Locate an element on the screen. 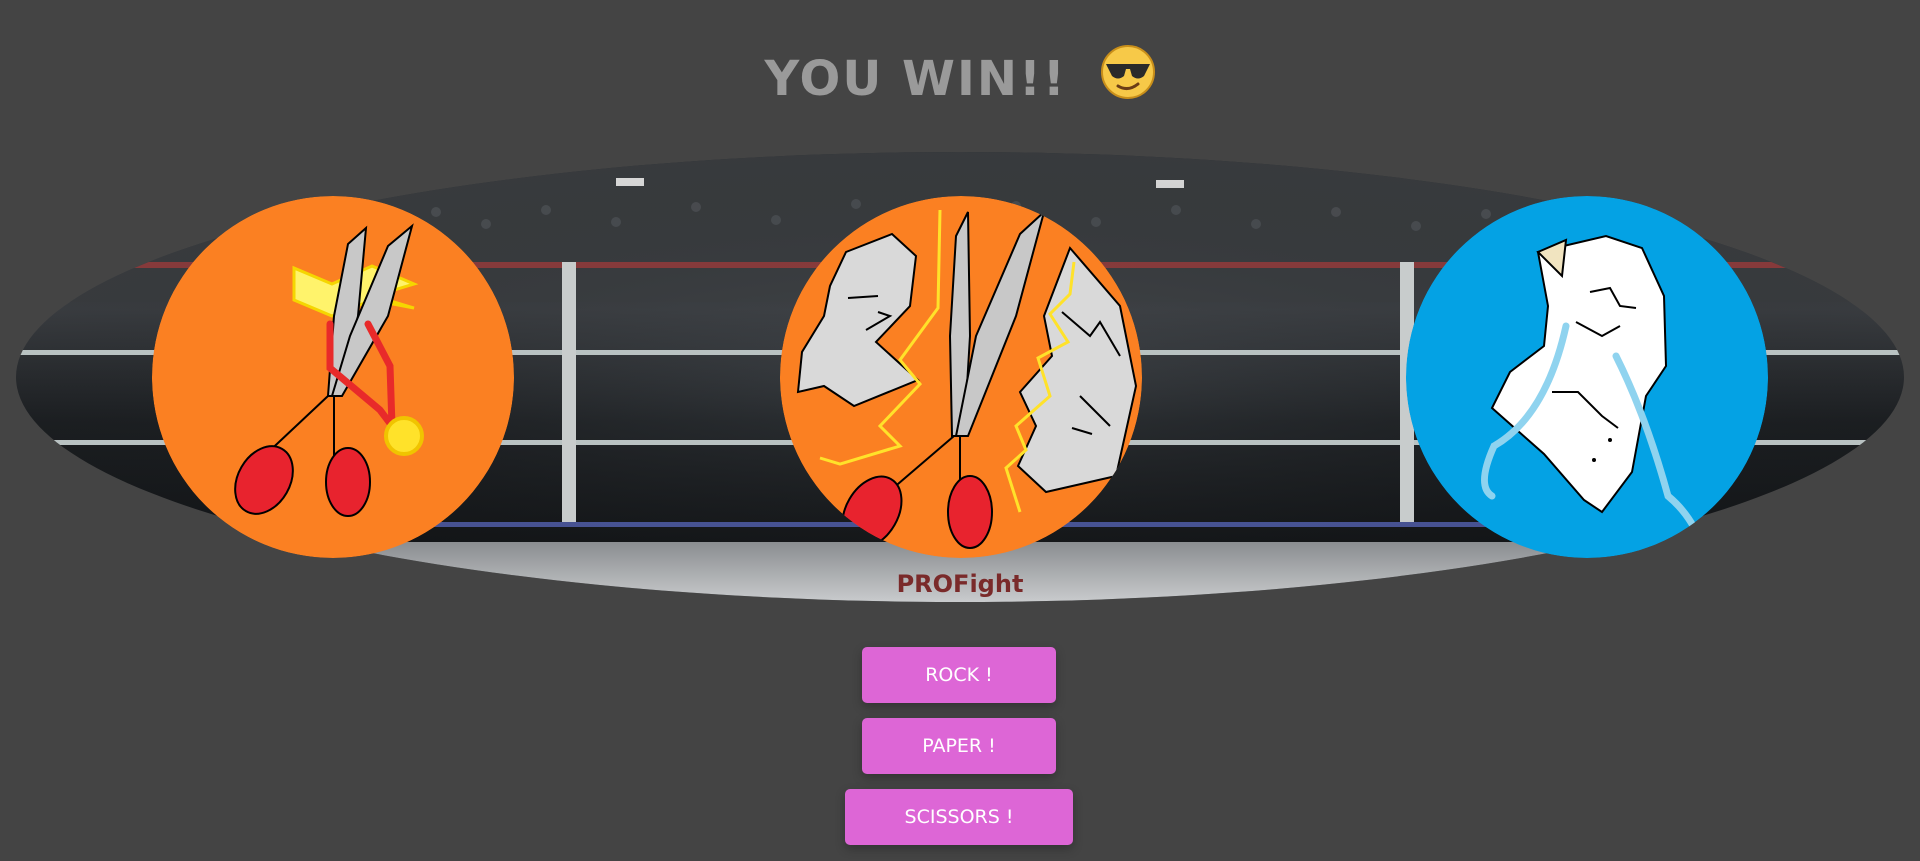  clash-pick is located at coordinates (961, 377).